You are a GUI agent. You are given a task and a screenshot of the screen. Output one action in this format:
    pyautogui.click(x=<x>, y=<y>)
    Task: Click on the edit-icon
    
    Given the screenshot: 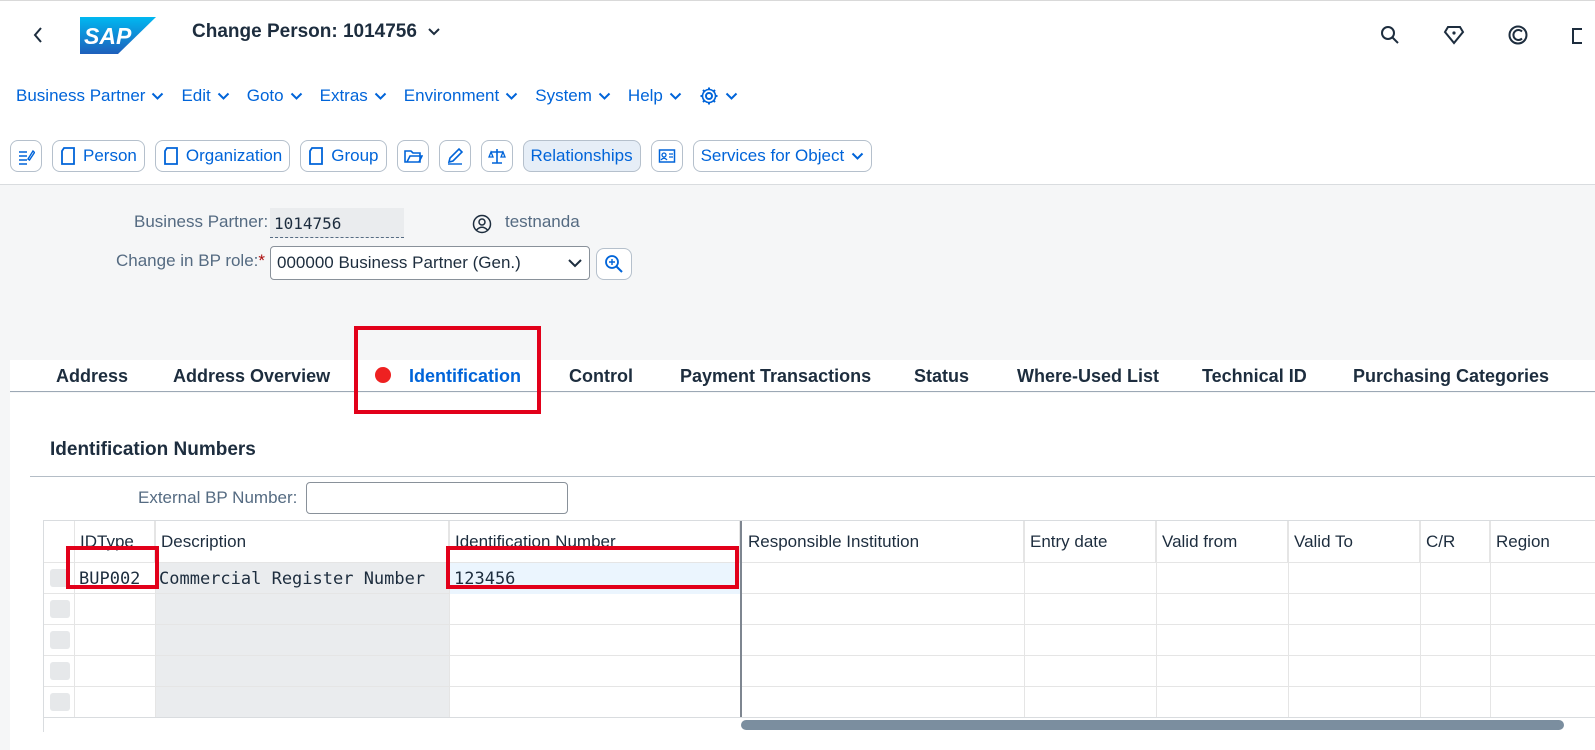 What is the action you would take?
    pyautogui.click(x=455, y=156)
    